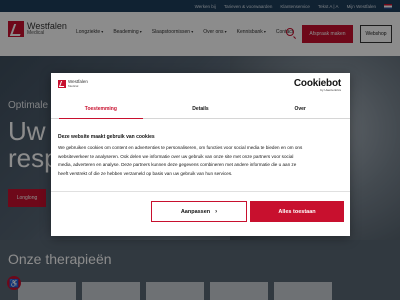  What do you see at coordinates (300, 108) in the screenshot?
I see `tab-over: Over` at bounding box center [300, 108].